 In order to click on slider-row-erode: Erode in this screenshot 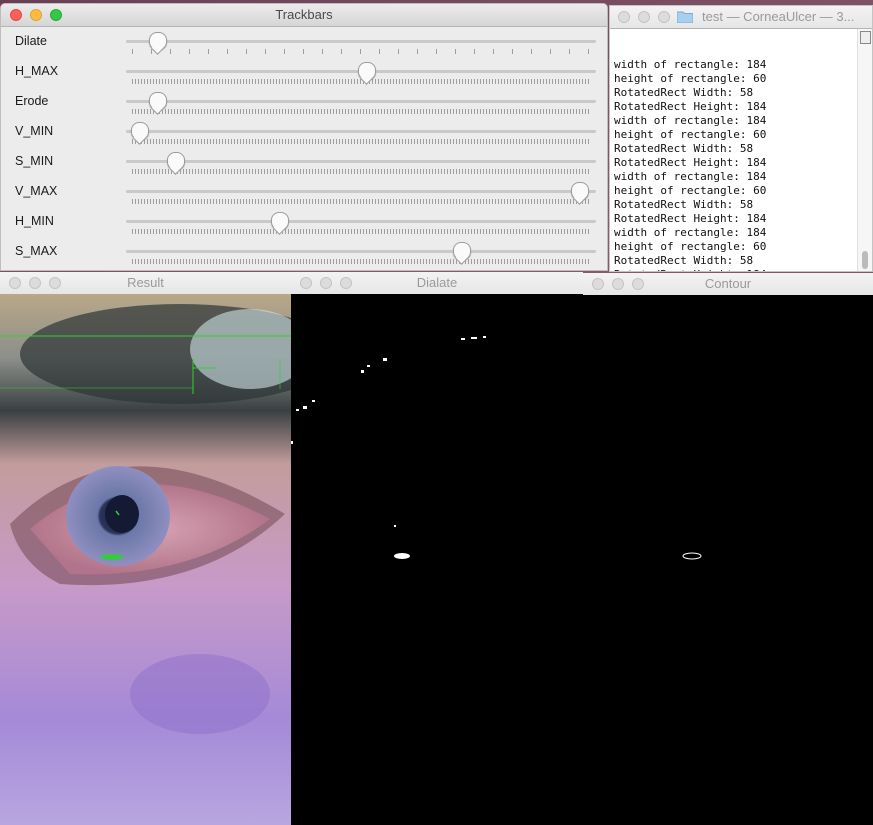, I will do `click(304, 107)`.